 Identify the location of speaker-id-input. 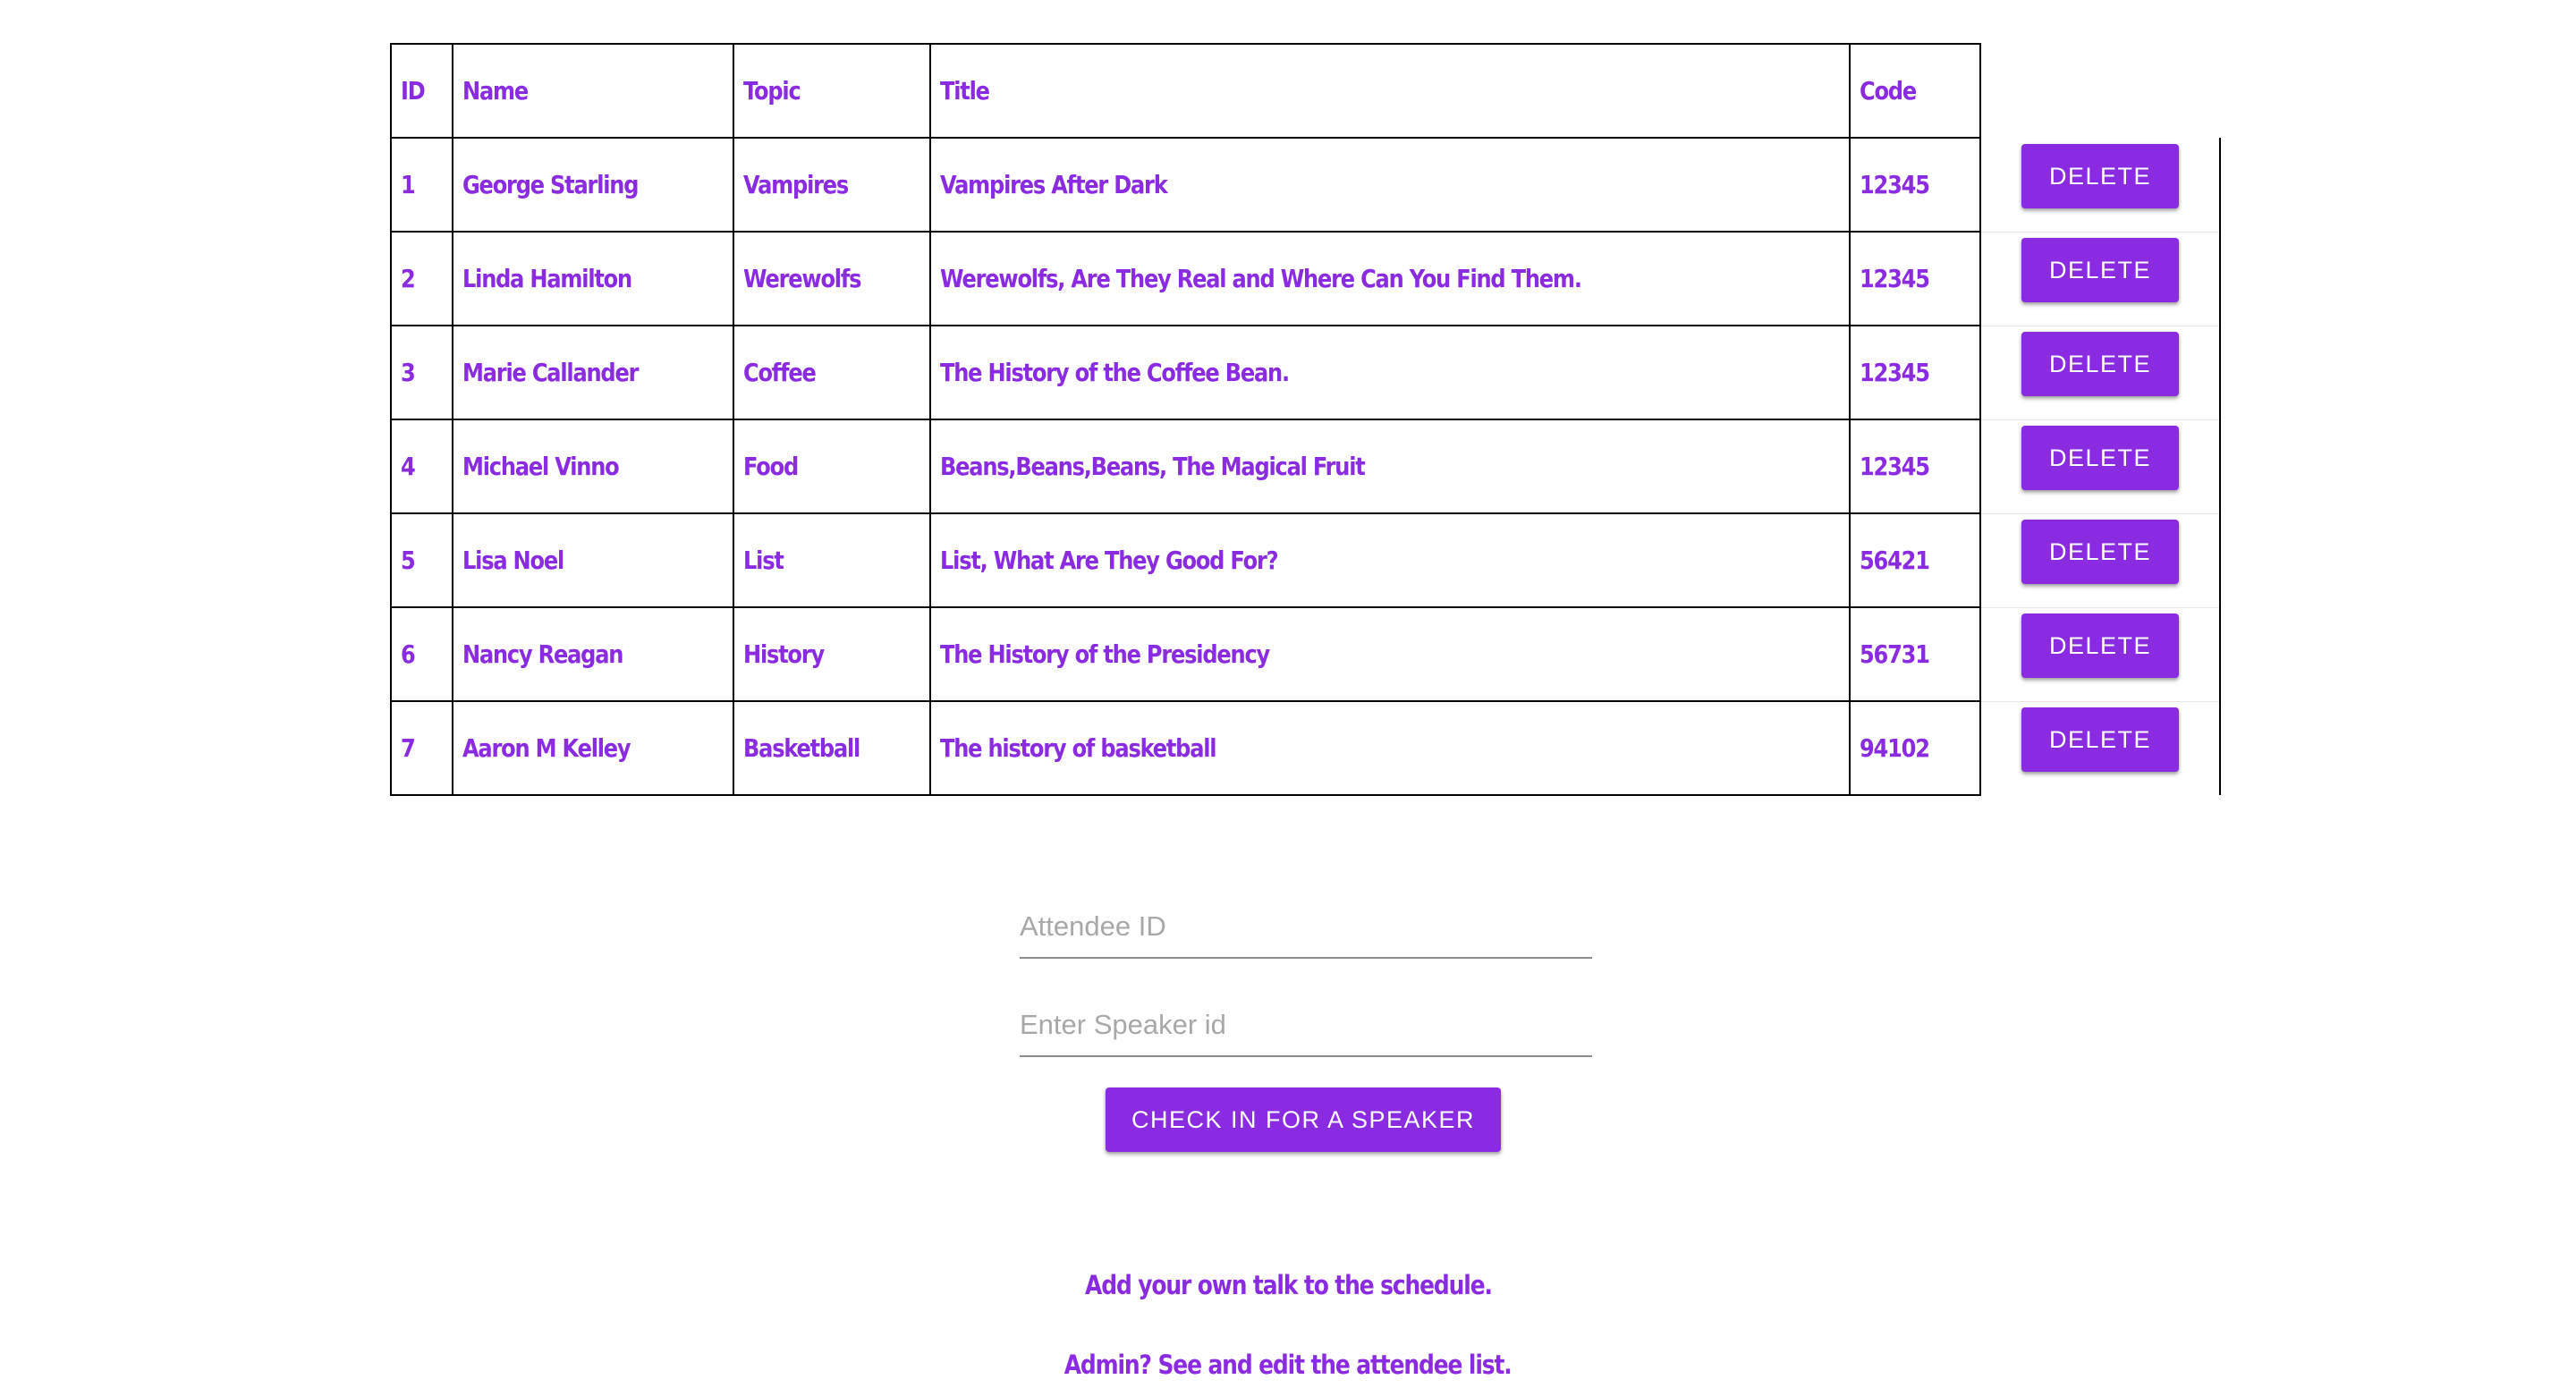
(1306, 1033).